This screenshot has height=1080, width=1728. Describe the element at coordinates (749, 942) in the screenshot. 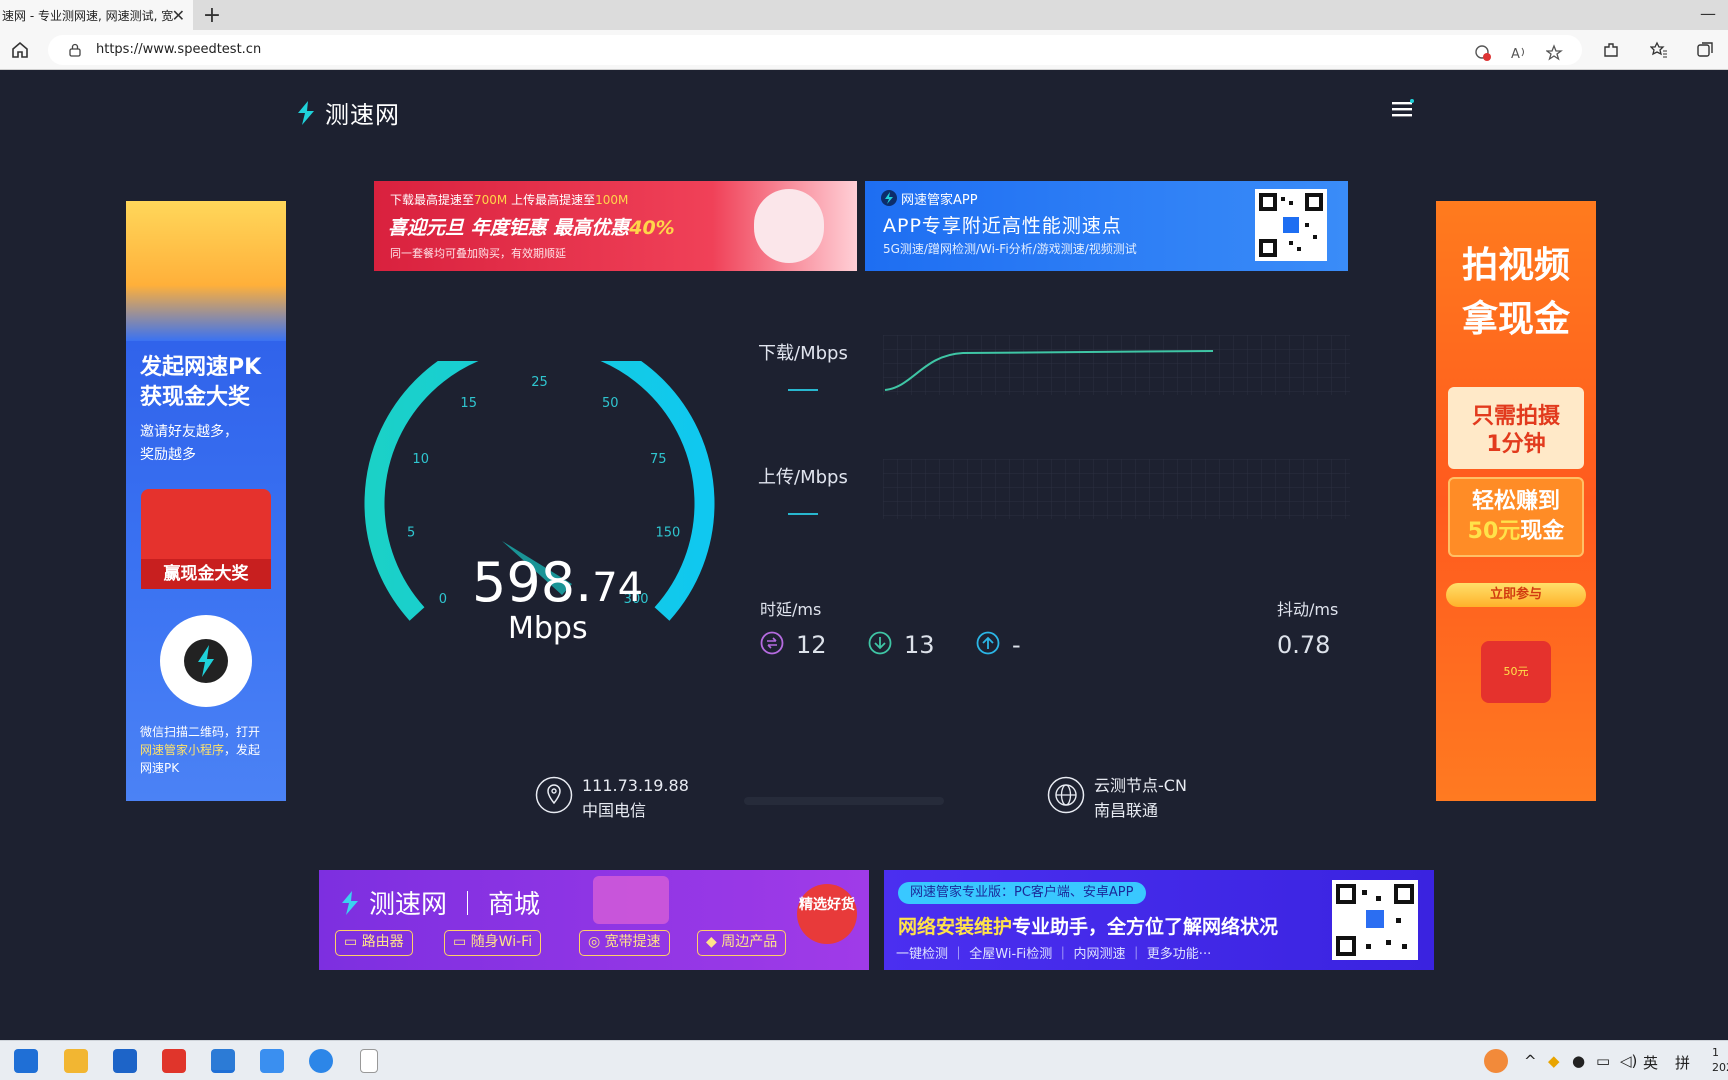

I see `peripheral-products-label: 周边产品` at that location.